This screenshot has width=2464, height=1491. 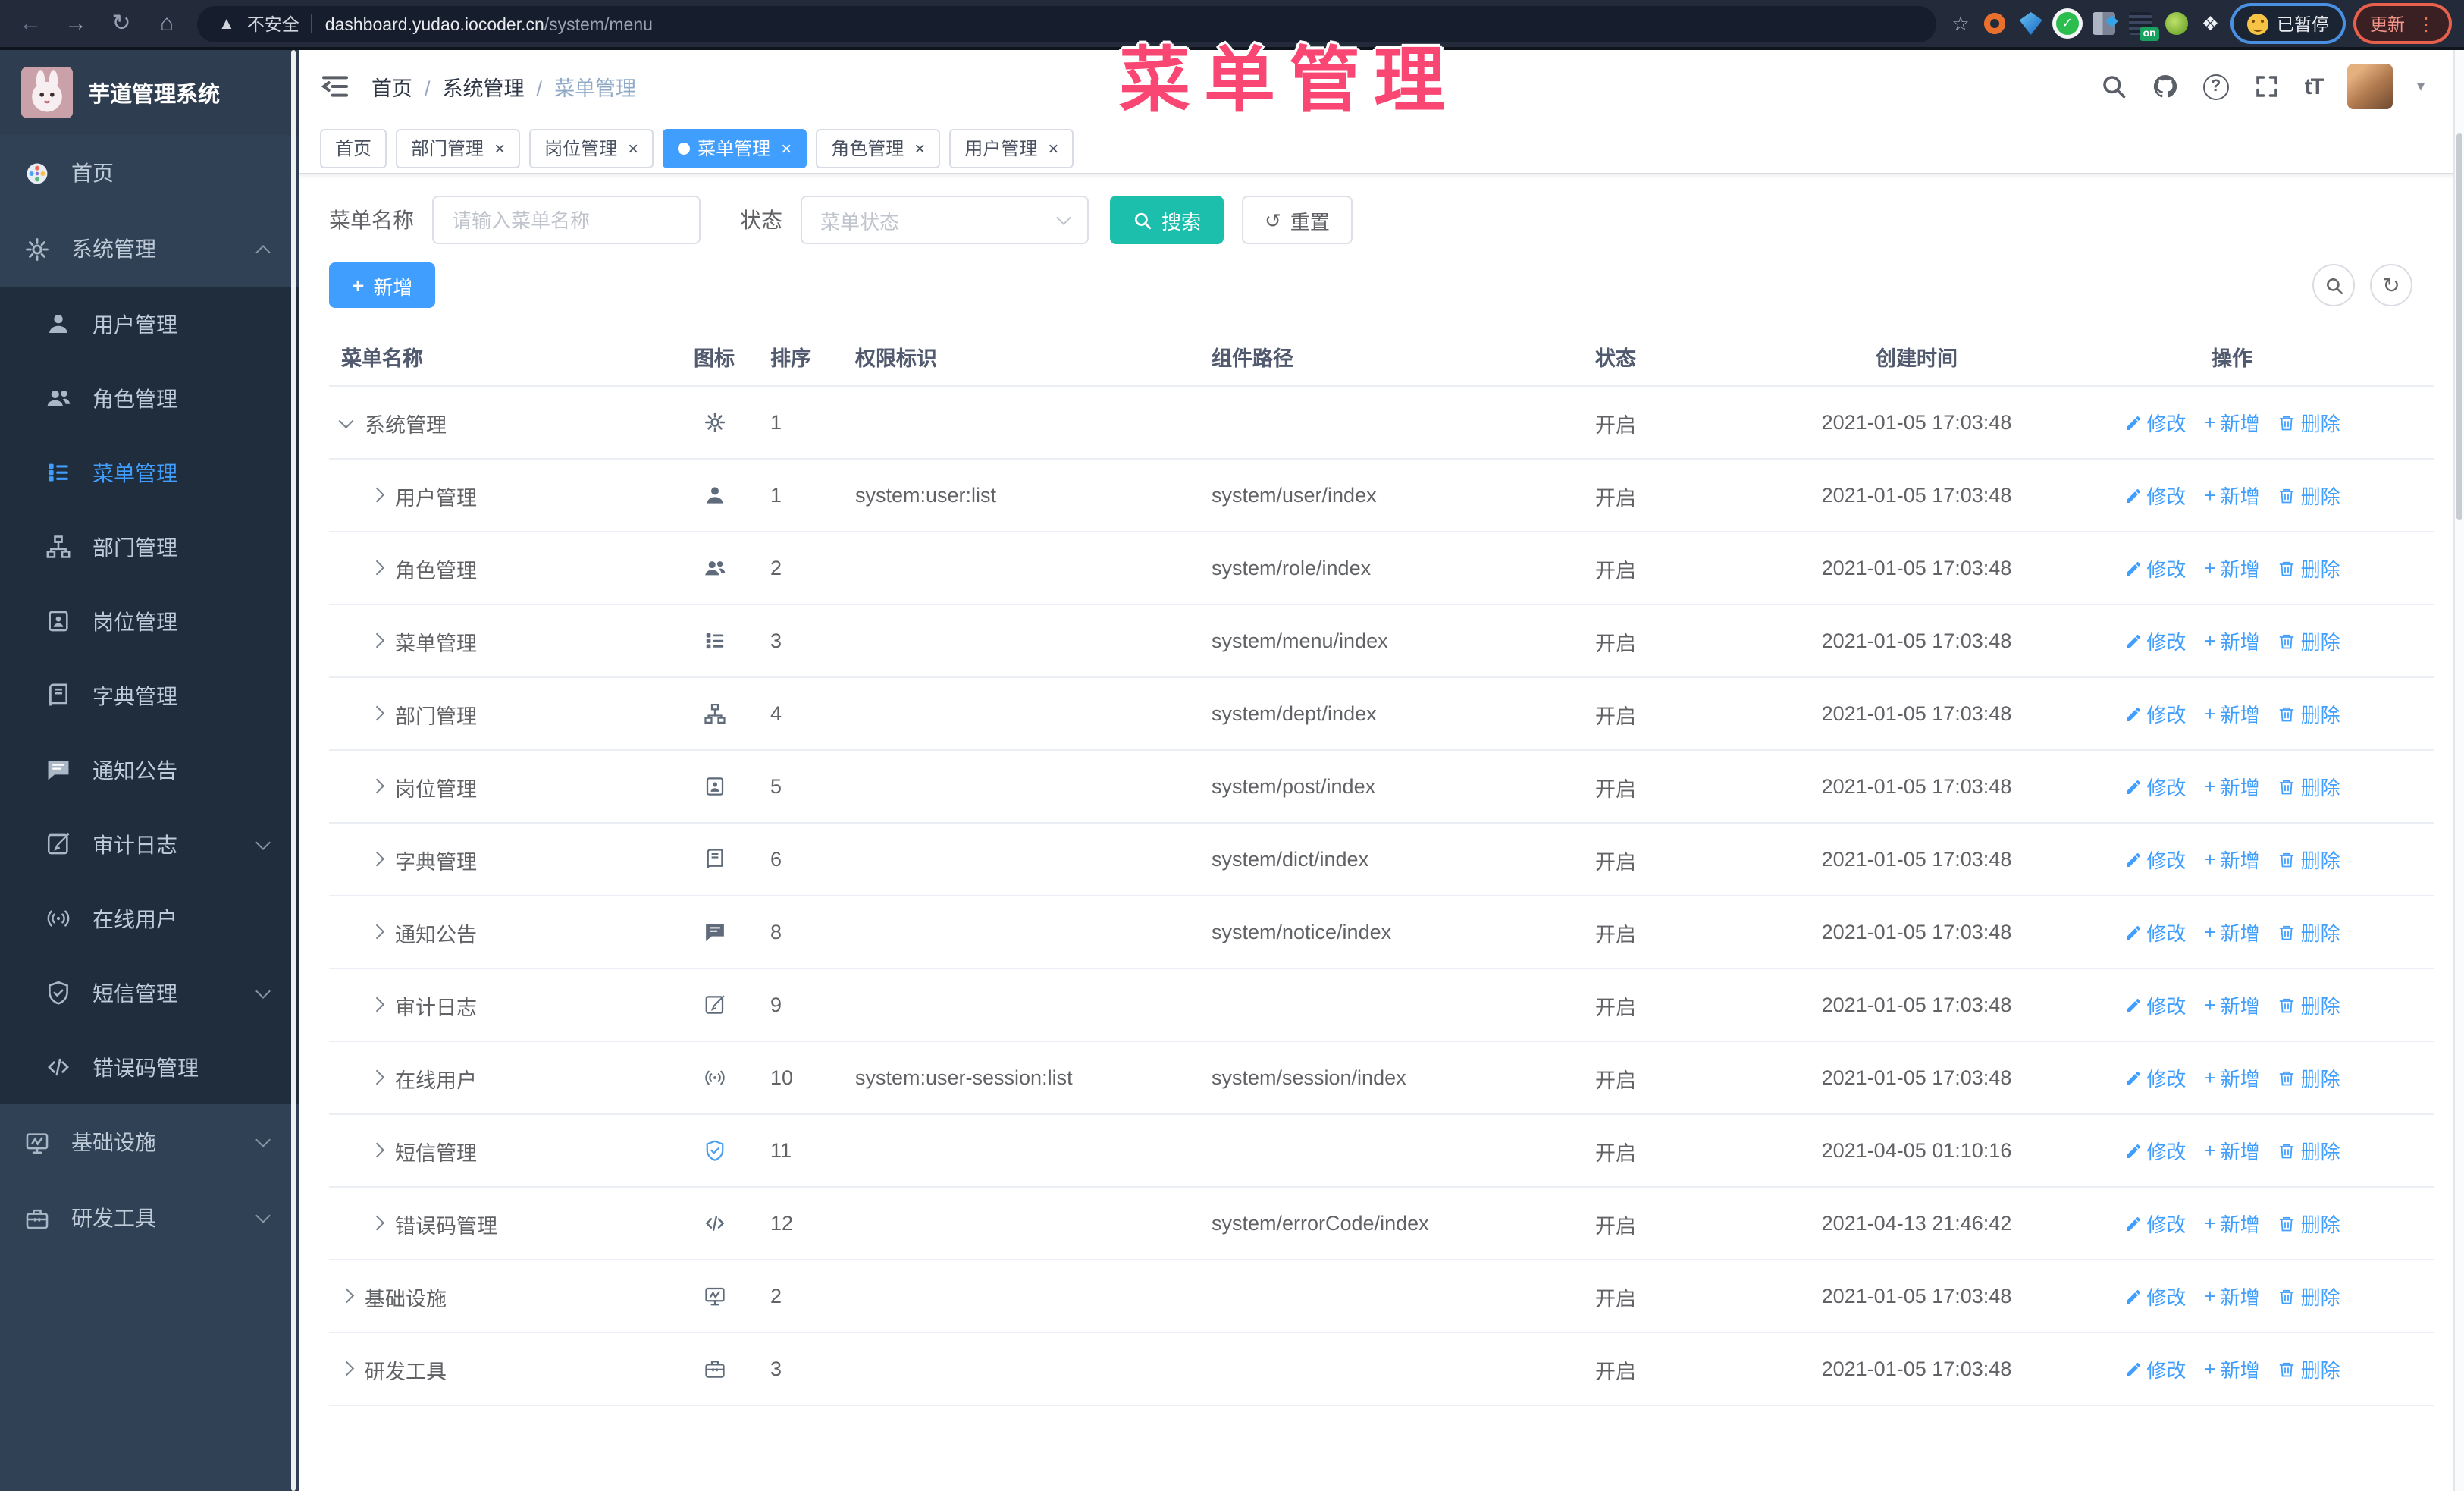 What do you see at coordinates (150, 1142) in the screenshot?
I see `sidebar-item: 基础设施` at bounding box center [150, 1142].